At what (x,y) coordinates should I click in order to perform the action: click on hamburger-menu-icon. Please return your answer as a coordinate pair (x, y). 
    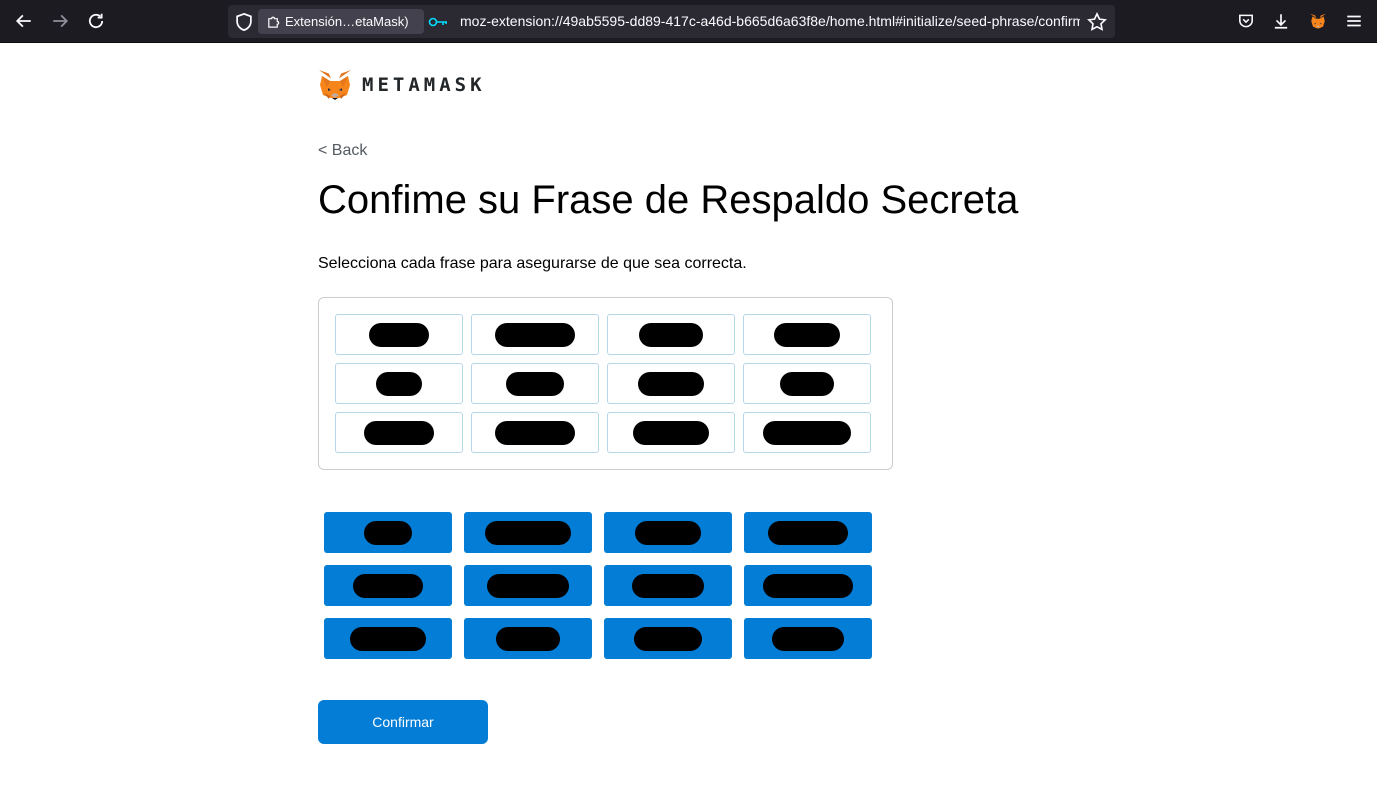
    Looking at the image, I should click on (1354, 21).